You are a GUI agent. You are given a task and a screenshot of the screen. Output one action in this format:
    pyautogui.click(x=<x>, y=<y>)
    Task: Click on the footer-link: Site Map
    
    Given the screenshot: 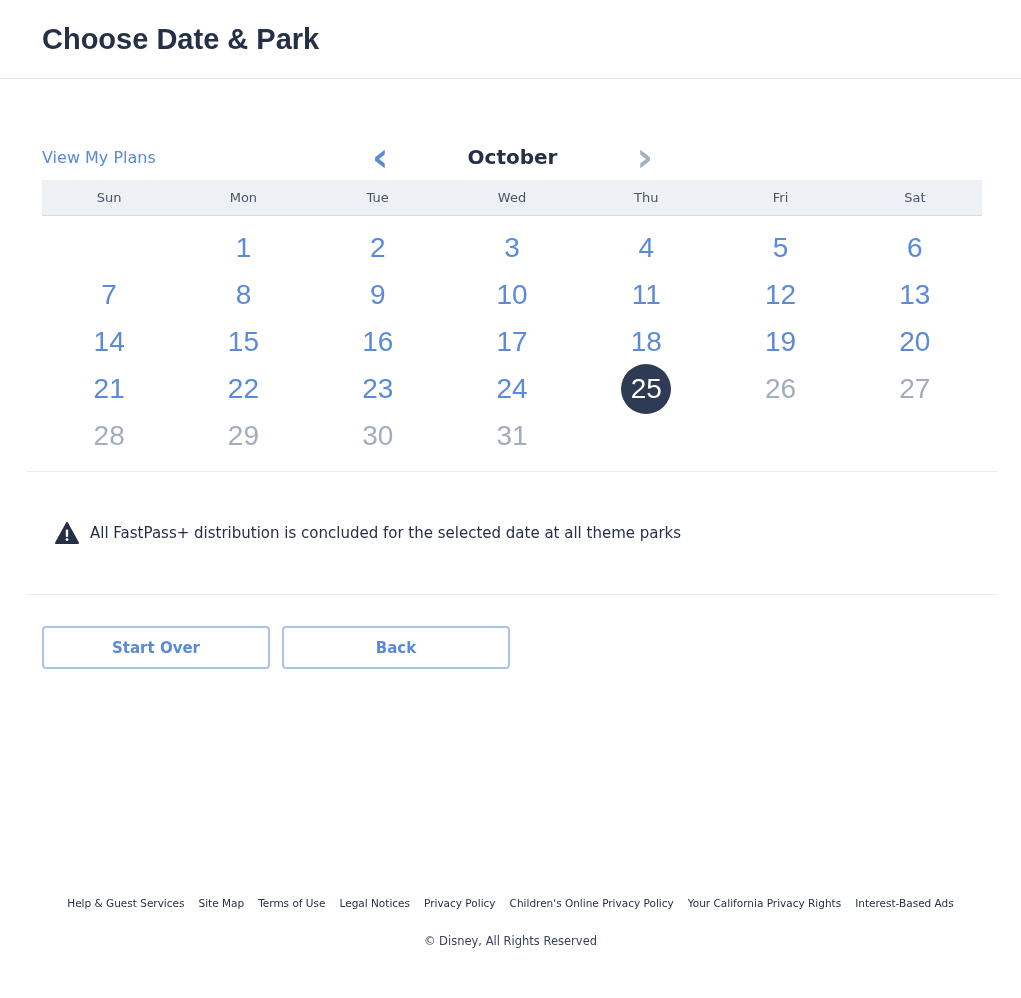 What is the action you would take?
    pyautogui.click(x=221, y=903)
    